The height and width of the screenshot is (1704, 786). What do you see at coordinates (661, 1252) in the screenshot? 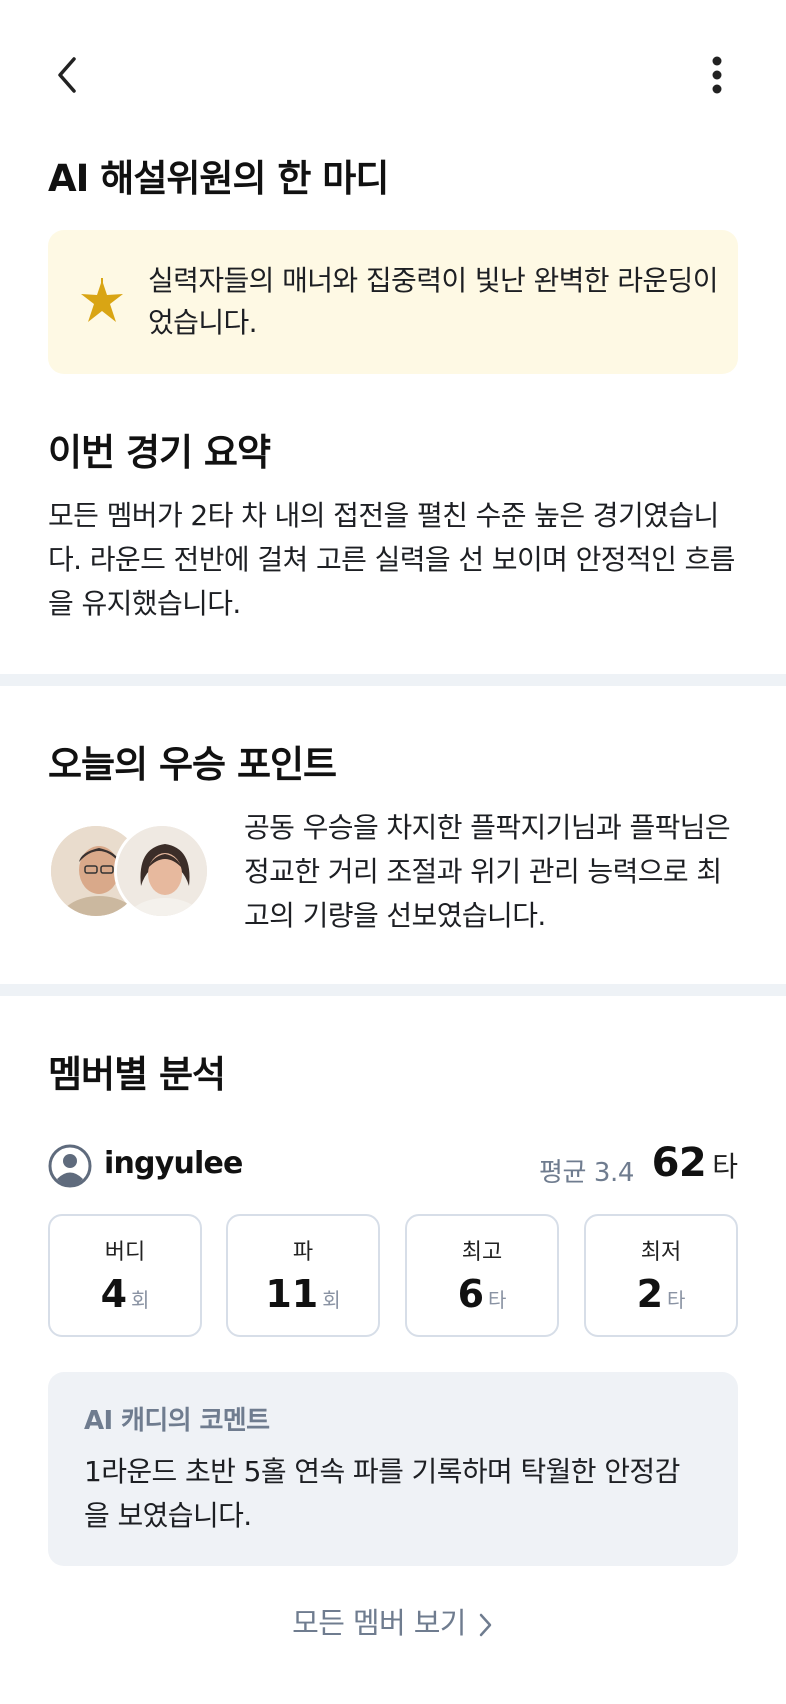
I see `stat-label: 최저` at bounding box center [661, 1252].